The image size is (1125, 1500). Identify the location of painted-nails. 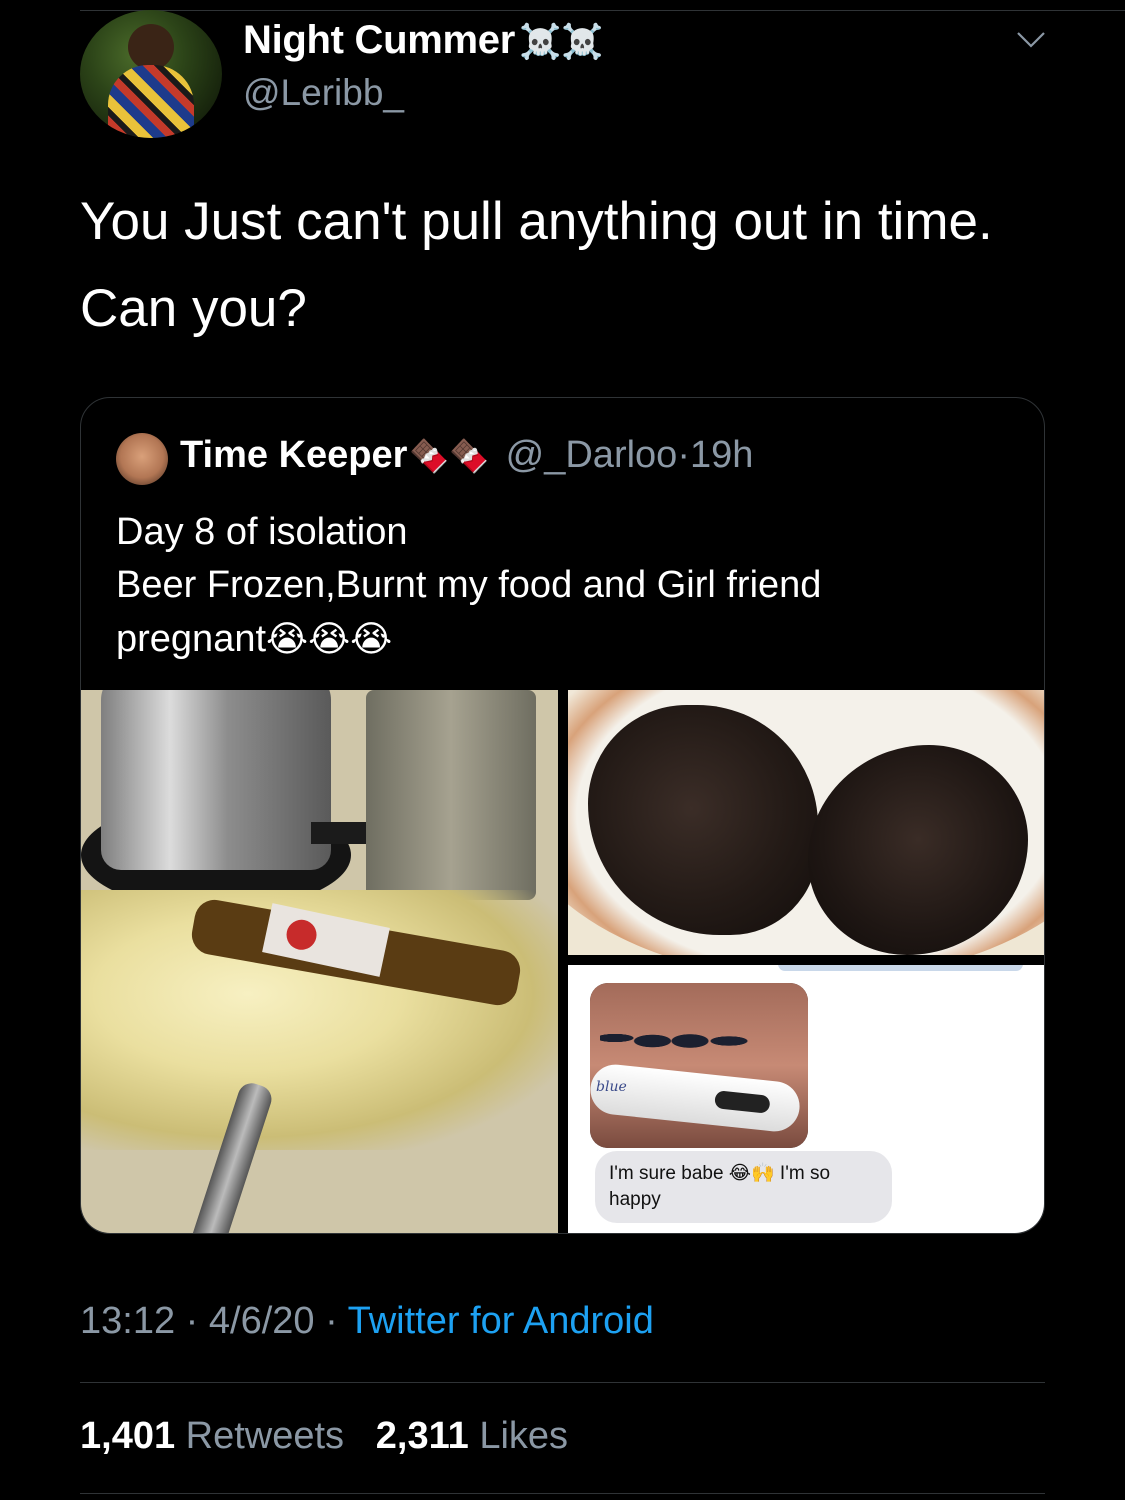
(675, 1038).